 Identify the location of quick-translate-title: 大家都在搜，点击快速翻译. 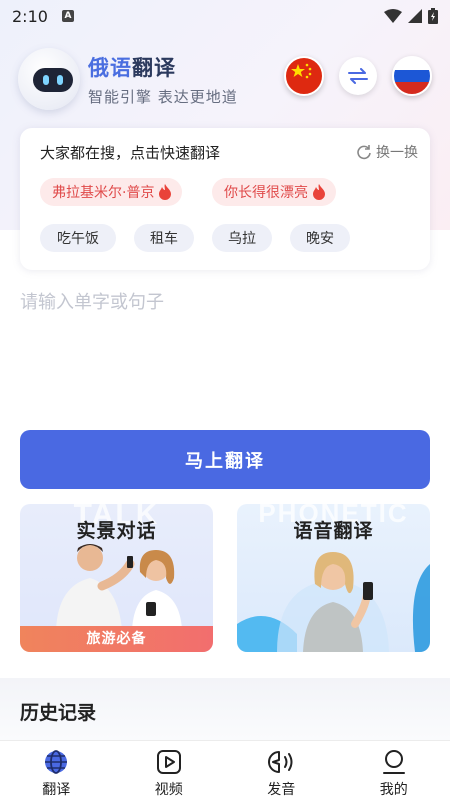
(130, 153).